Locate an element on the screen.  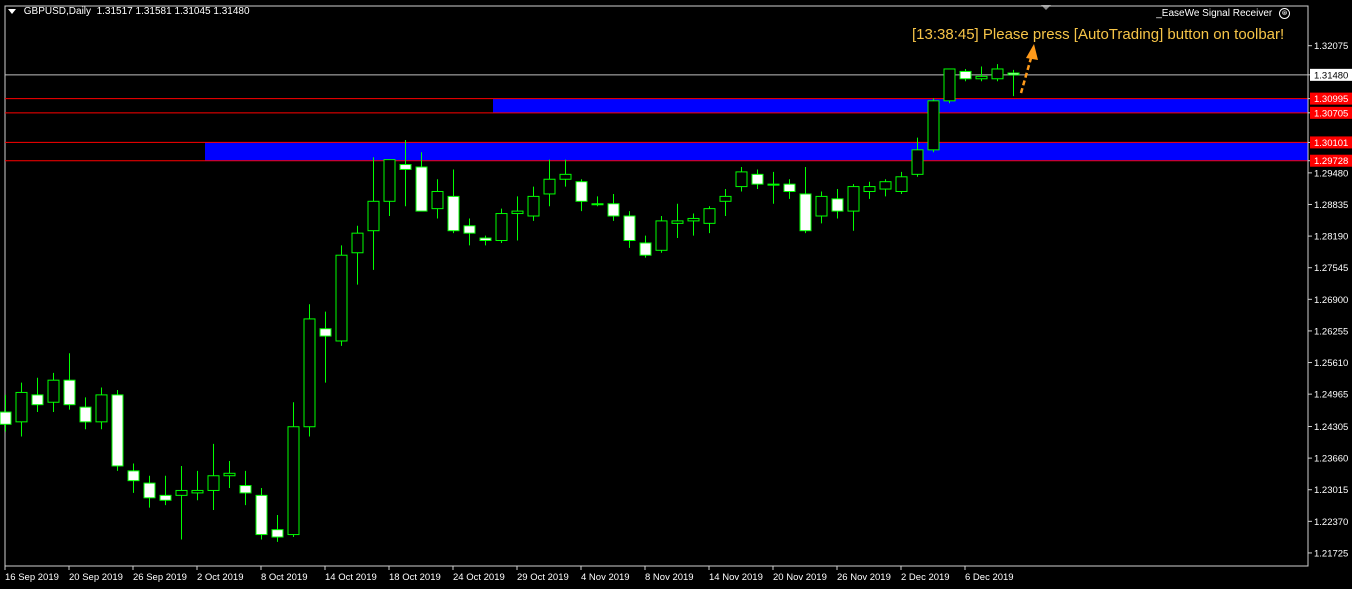
zones-group is located at coordinates (656, 130).